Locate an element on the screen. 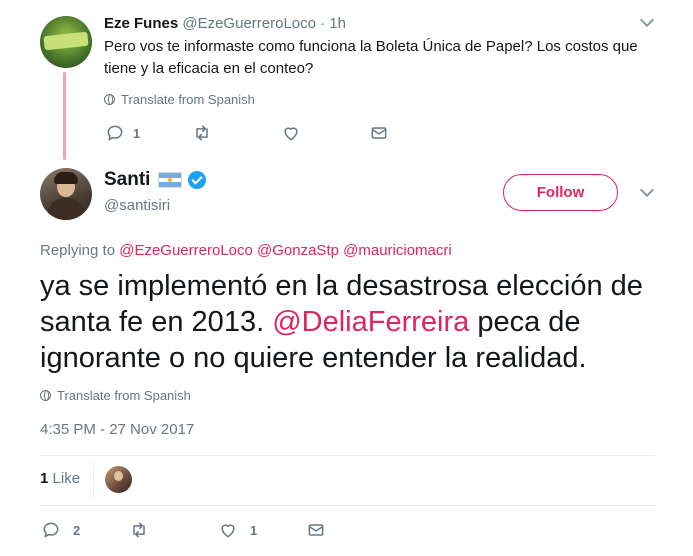 The width and height of the screenshot is (693, 556). reply-author-handle: @EzeGuerreroLoco is located at coordinates (249, 23).